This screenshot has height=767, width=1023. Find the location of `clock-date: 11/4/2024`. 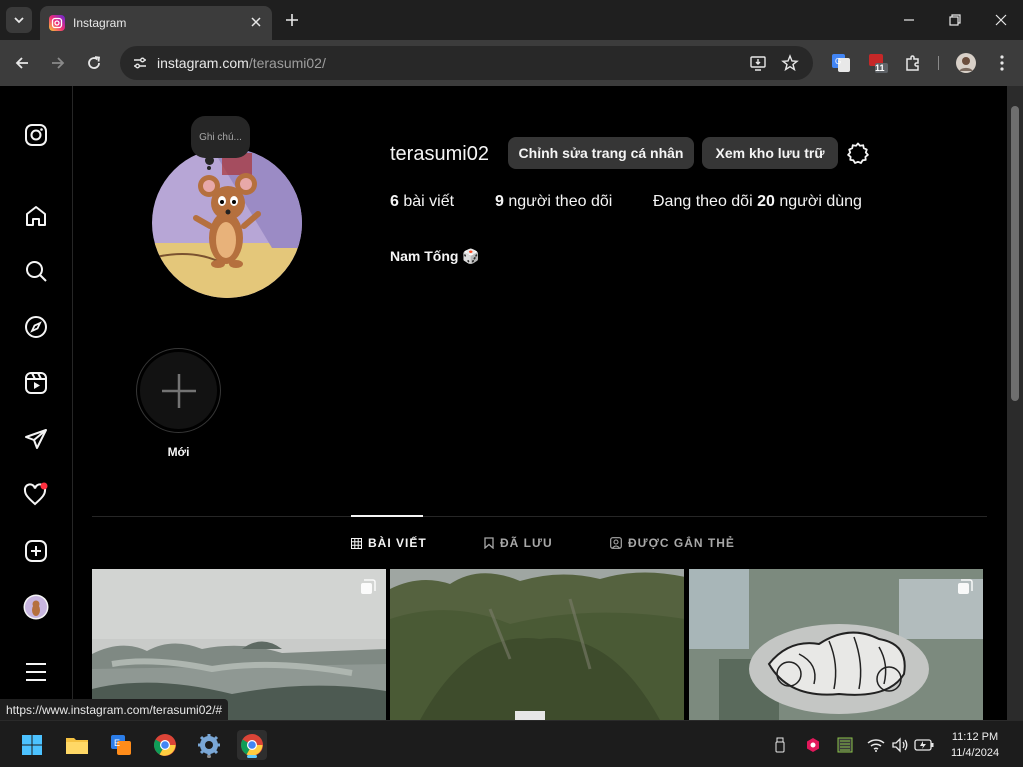

clock-date: 11/4/2024 is located at coordinates (975, 753).